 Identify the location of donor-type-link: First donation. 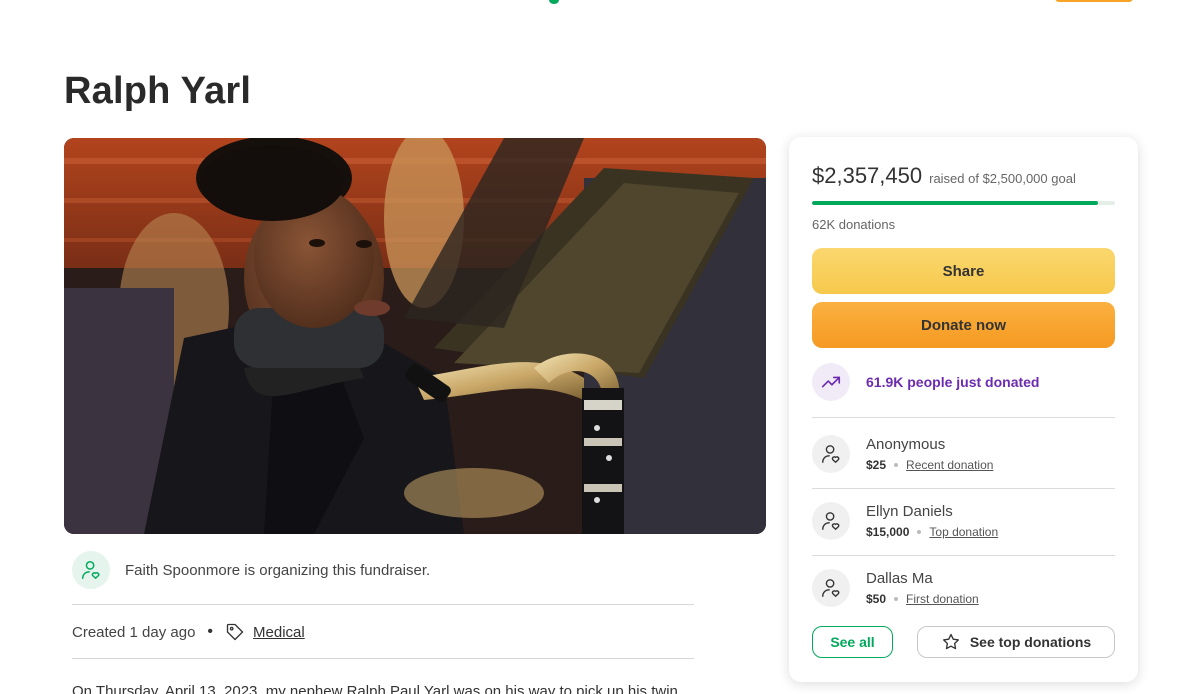
(942, 599).